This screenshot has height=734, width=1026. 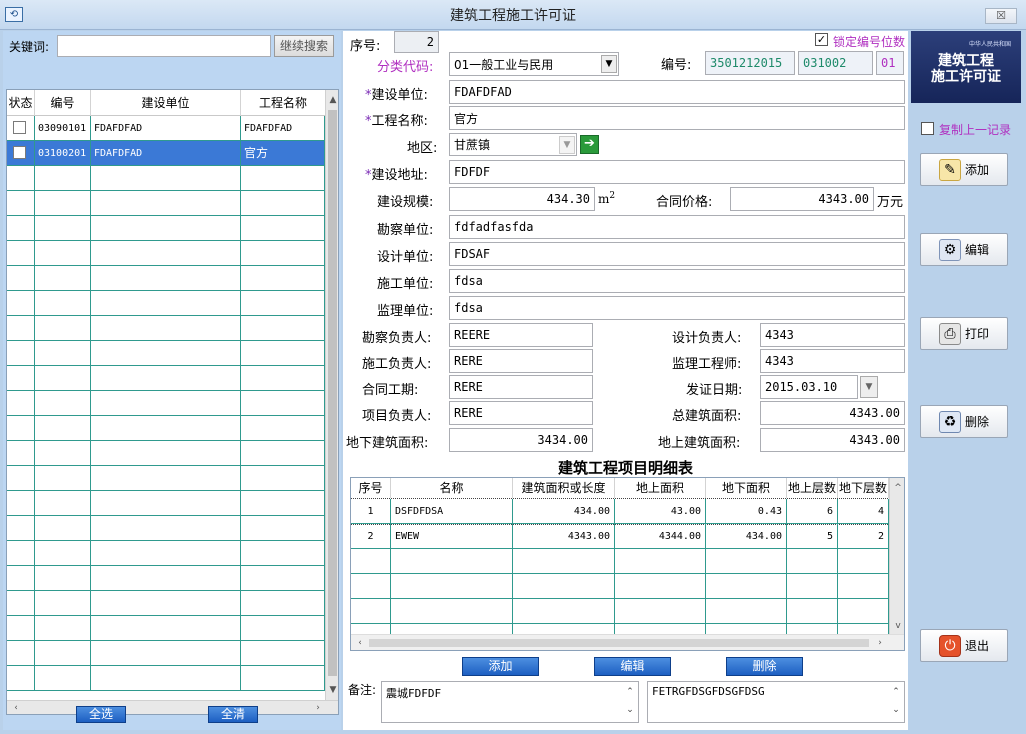 I want to click on project-field: 官方, so click(x=677, y=118).